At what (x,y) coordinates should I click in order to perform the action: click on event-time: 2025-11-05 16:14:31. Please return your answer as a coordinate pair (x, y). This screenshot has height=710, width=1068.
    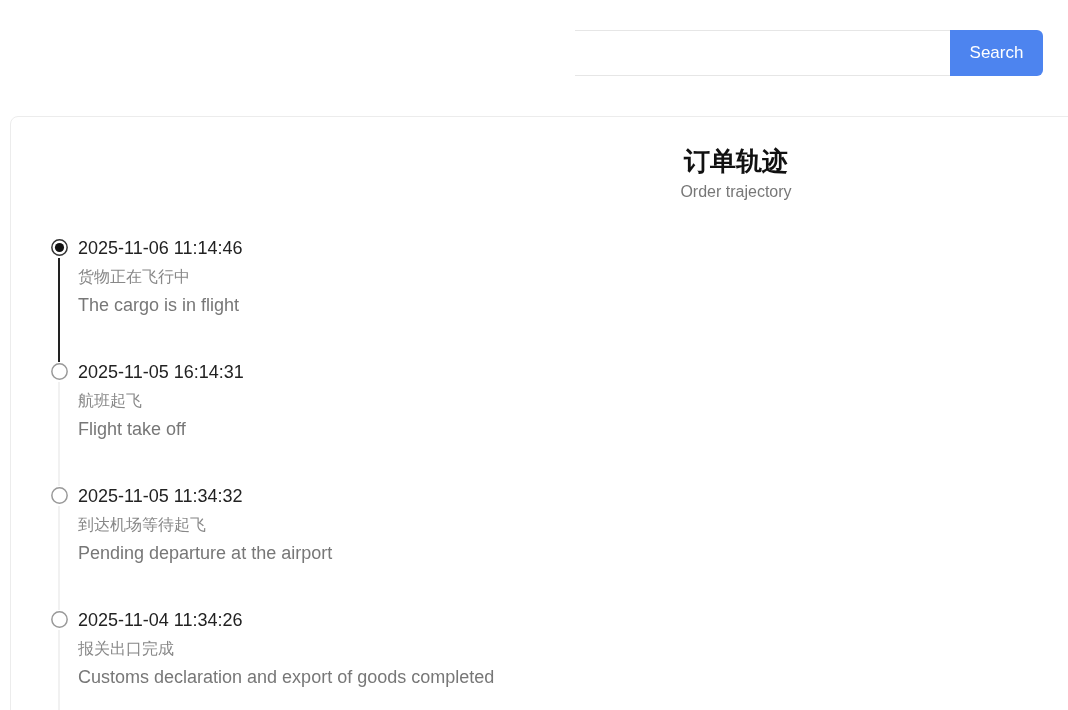
    Looking at the image, I should click on (161, 372).